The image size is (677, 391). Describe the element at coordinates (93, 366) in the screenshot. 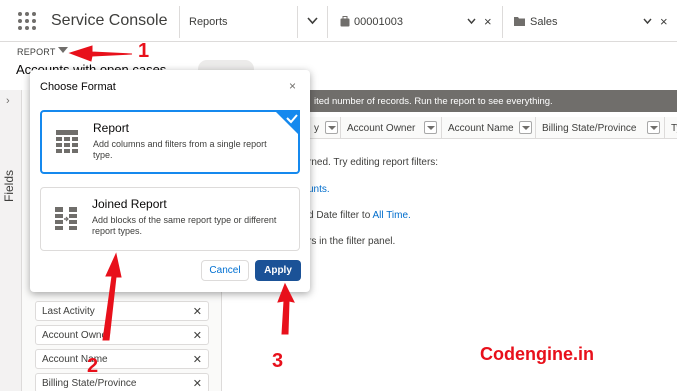

I see `step-2-label: 2` at that location.